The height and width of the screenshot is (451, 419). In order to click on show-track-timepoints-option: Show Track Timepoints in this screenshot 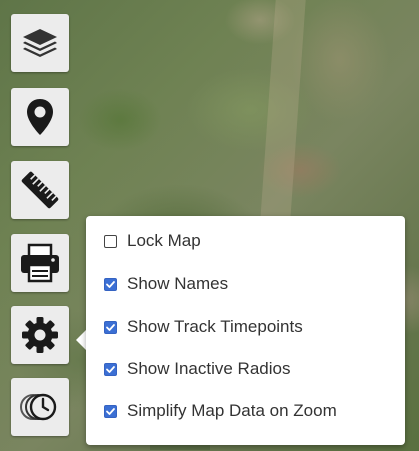, I will do `click(203, 327)`.